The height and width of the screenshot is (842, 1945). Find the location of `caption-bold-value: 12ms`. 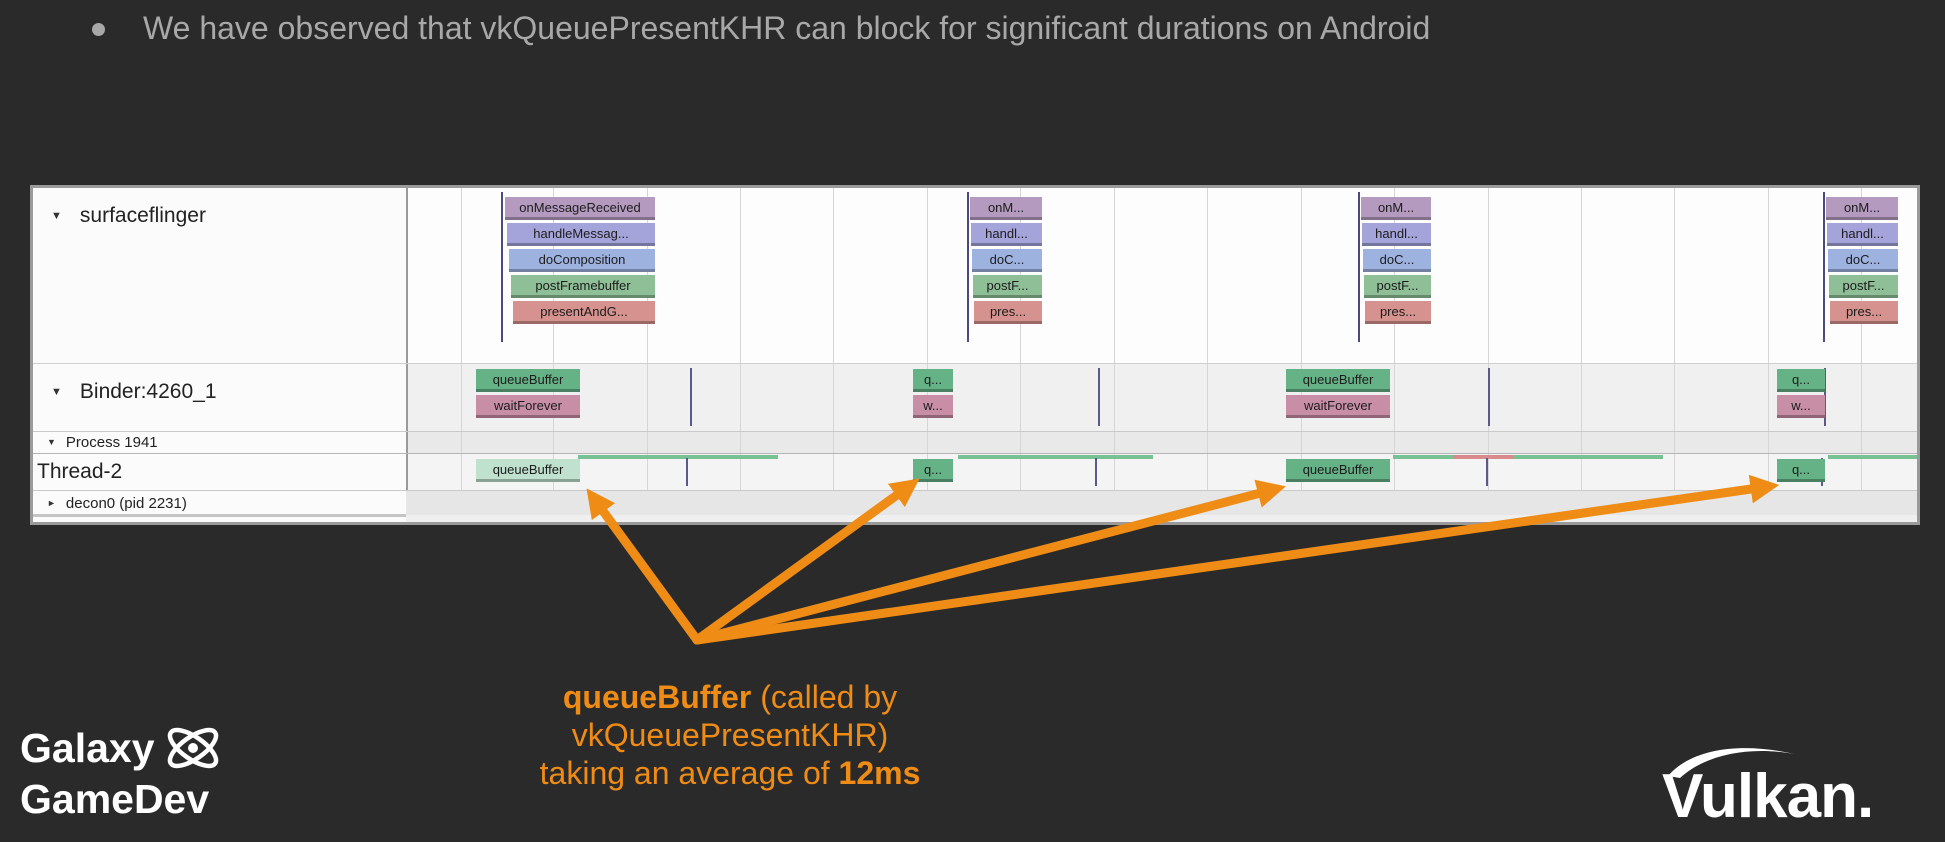

caption-bold-value: 12ms is located at coordinates (879, 773).